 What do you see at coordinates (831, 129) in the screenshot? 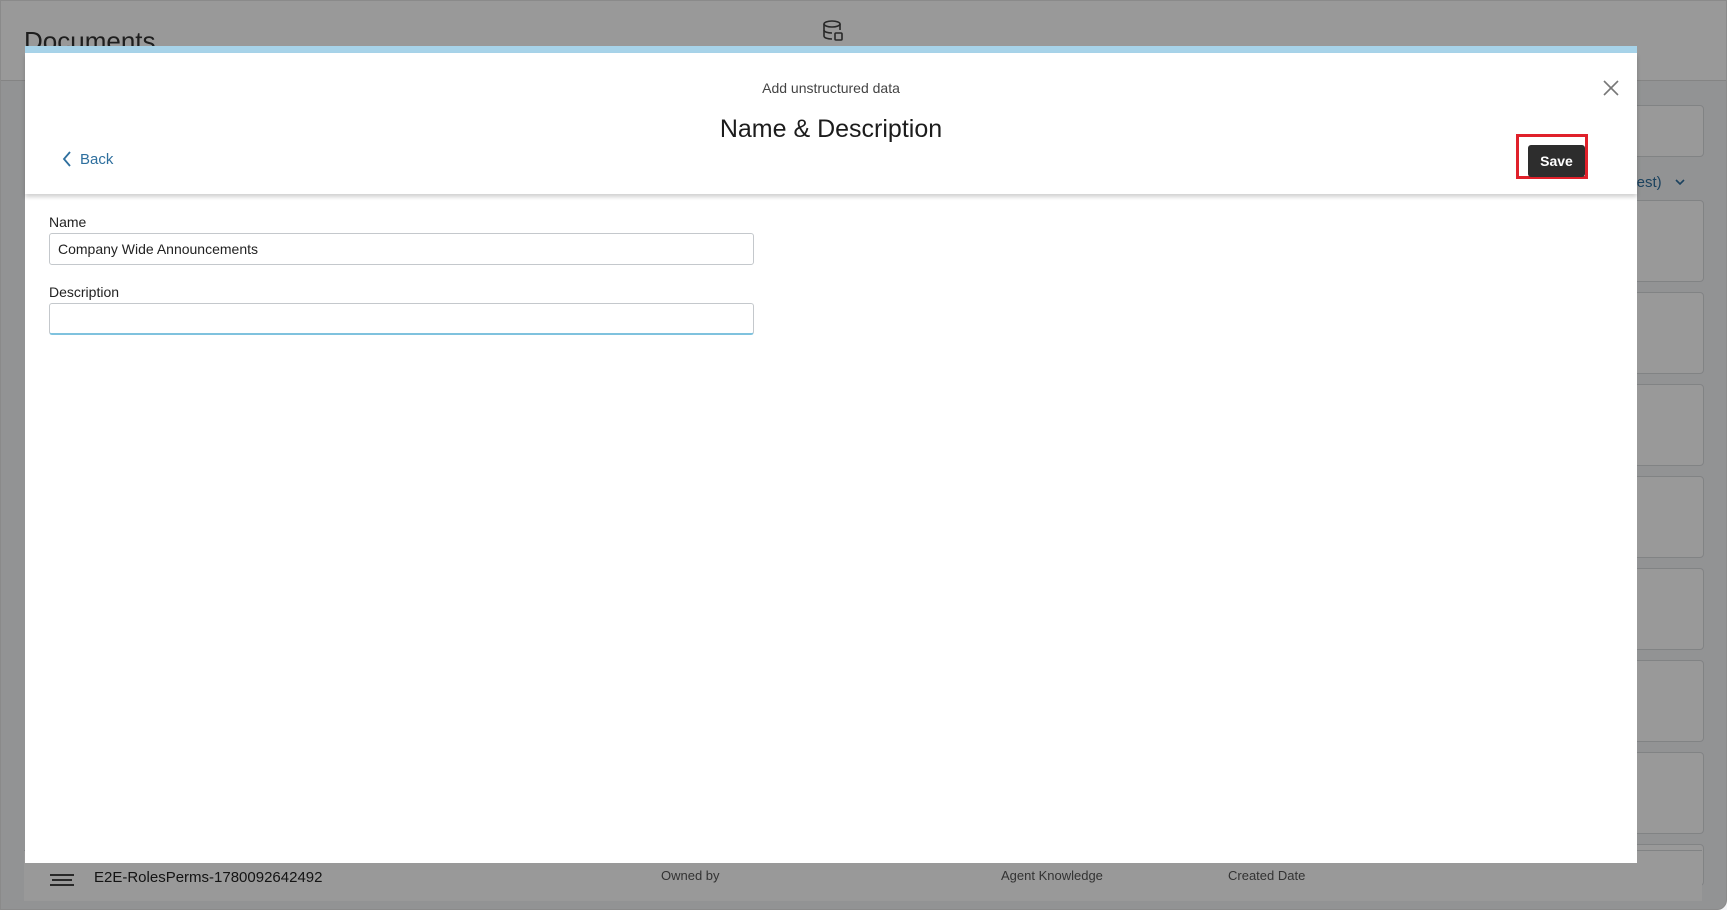
I see `modal-title: Name & Description` at bounding box center [831, 129].